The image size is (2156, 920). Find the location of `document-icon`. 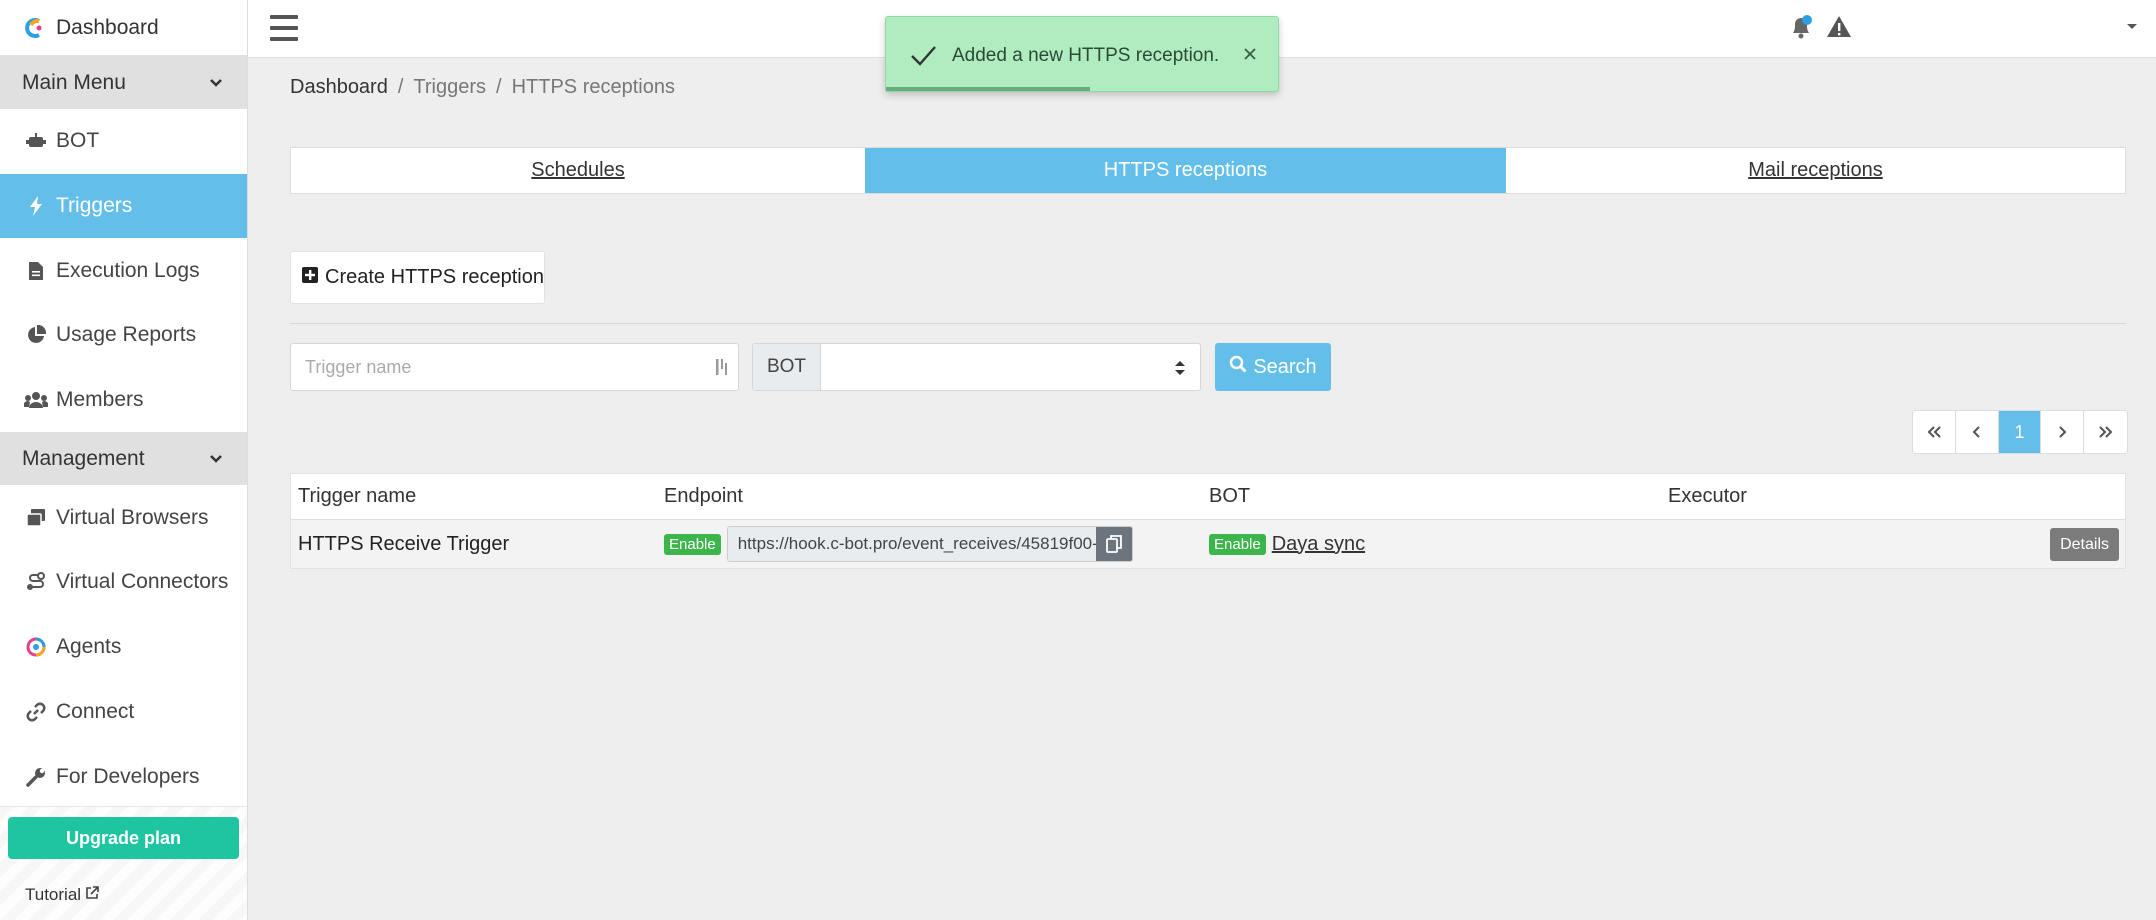

document-icon is located at coordinates (36, 271).